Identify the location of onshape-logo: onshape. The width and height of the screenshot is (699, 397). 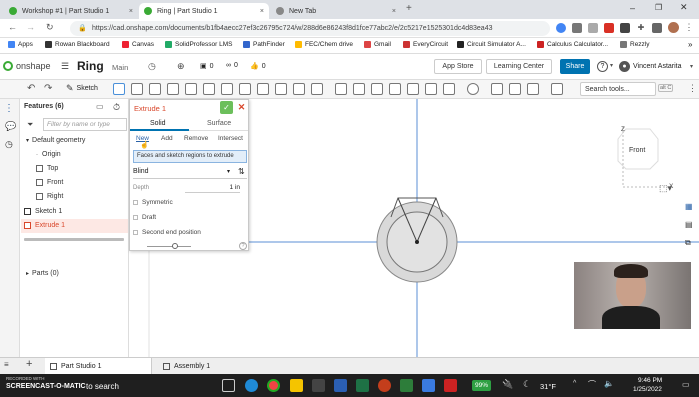
(27, 66).